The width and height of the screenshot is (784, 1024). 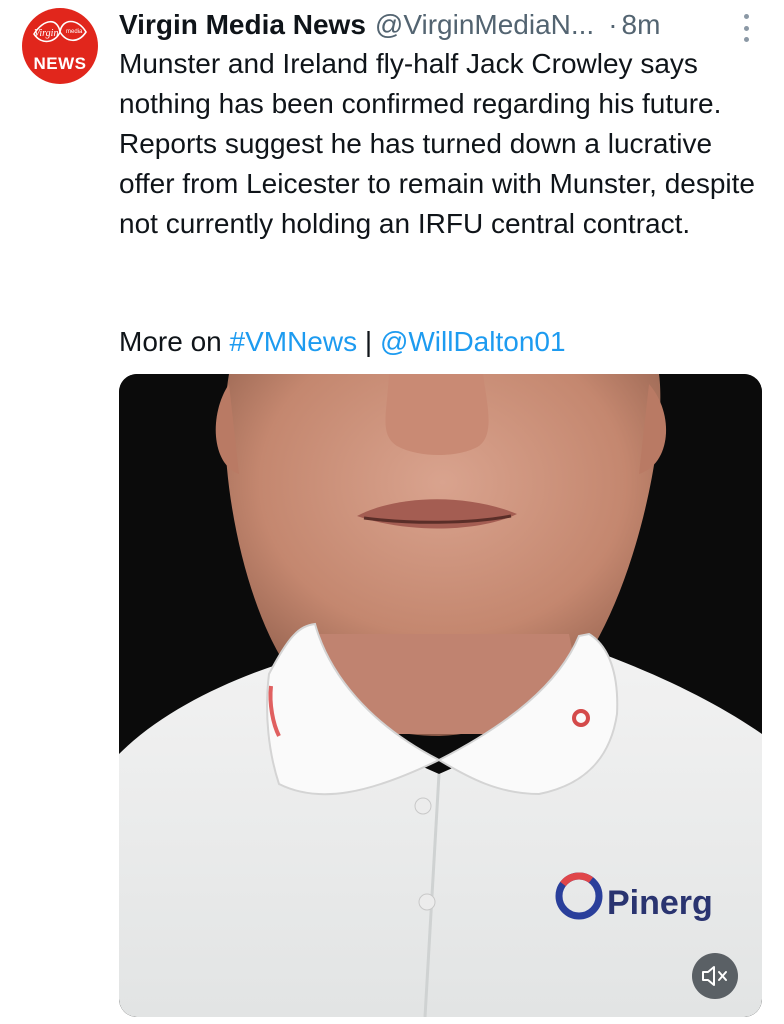 What do you see at coordinates (74, 32) in the screenshot?
I see `logo-subtext: media` at bounding box center [74, 32].